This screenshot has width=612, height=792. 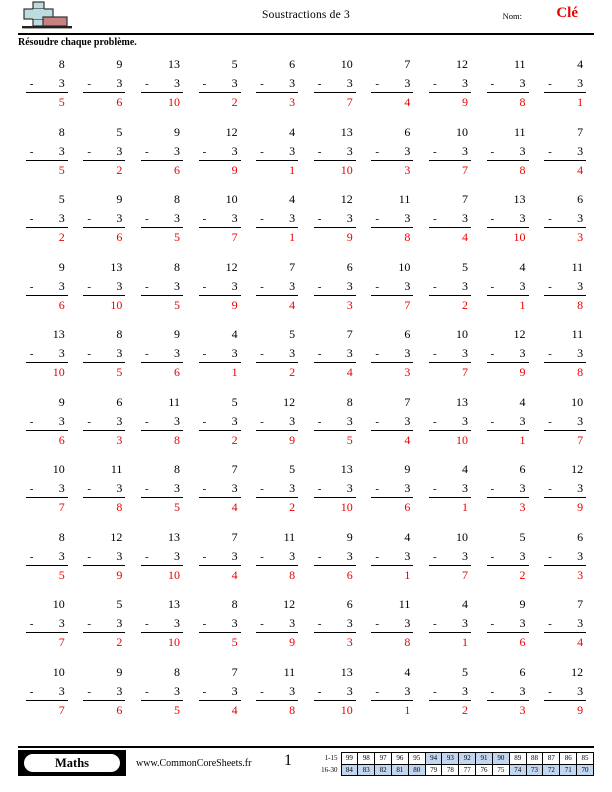 I want to click on score-cell: 80, so click(x=416, y=769).